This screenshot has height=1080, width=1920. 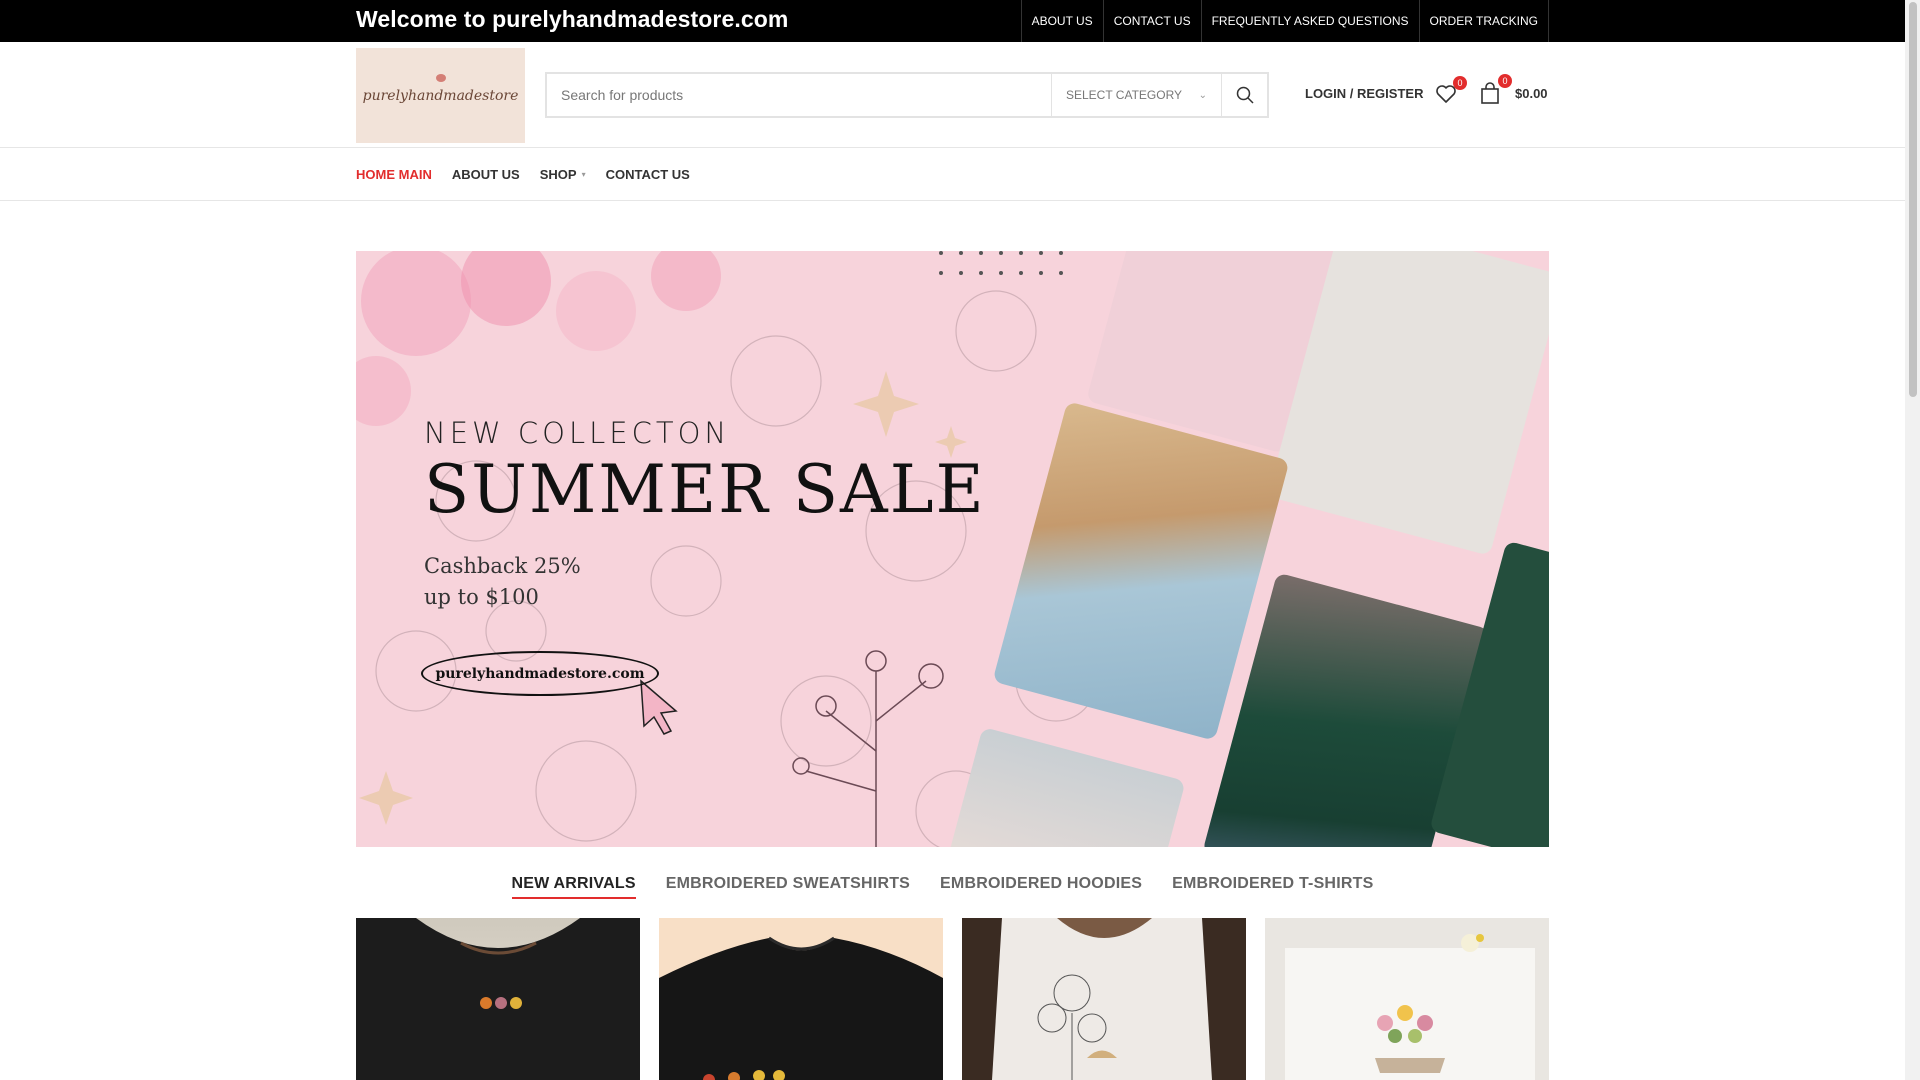 I want to click on login-register-link: LOGIN / REGISTER, so click(x=1364, y=93).